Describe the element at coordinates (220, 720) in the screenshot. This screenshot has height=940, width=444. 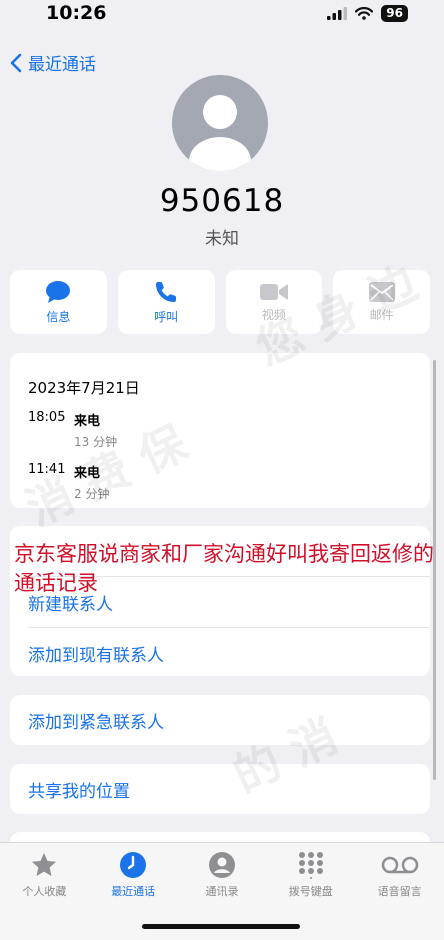
I see `add-emergency-contact-button: 添加到紧急联系人` at that location.